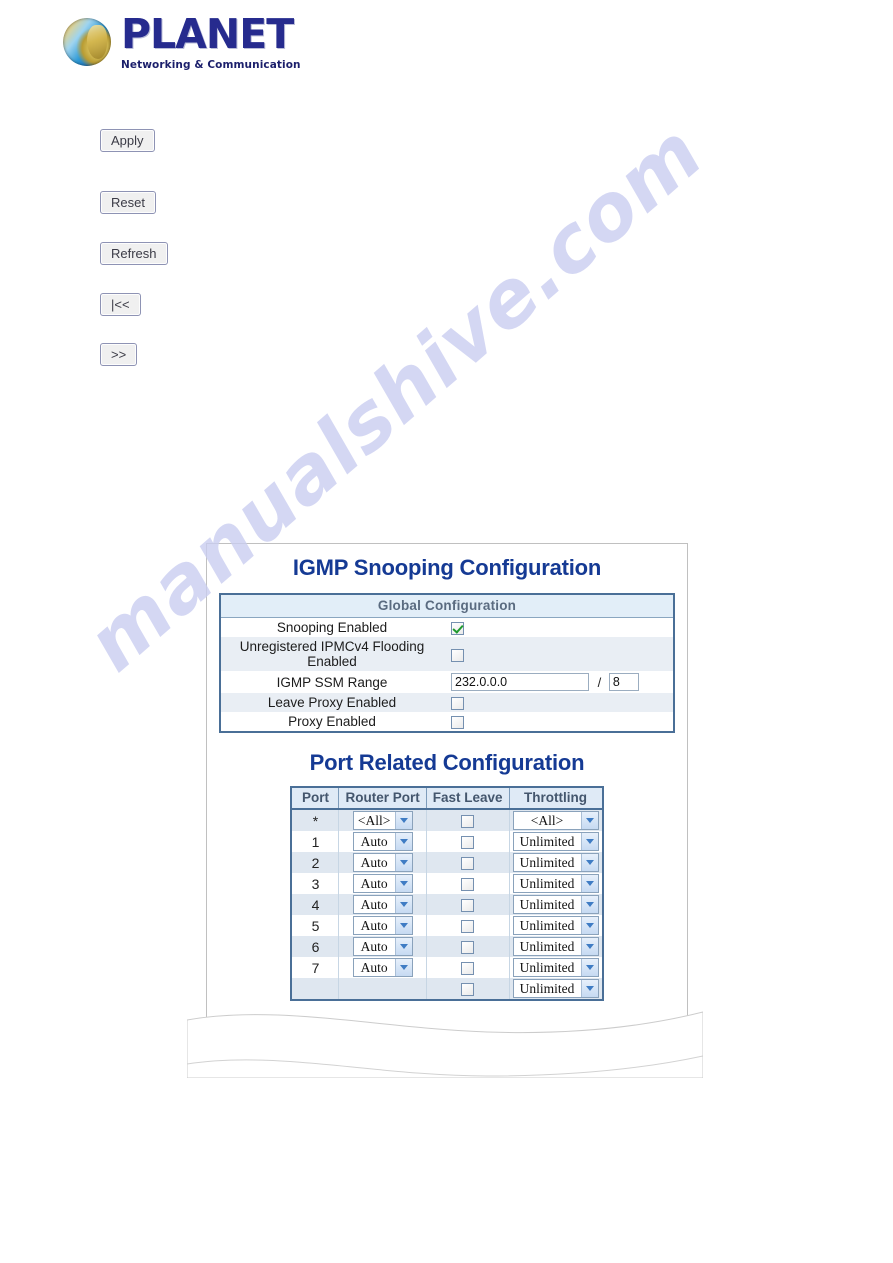  What do you see at coordinates (128, 202) in the screenshot?
I see `reset-button: Reset` at bounding box center [128, 202].